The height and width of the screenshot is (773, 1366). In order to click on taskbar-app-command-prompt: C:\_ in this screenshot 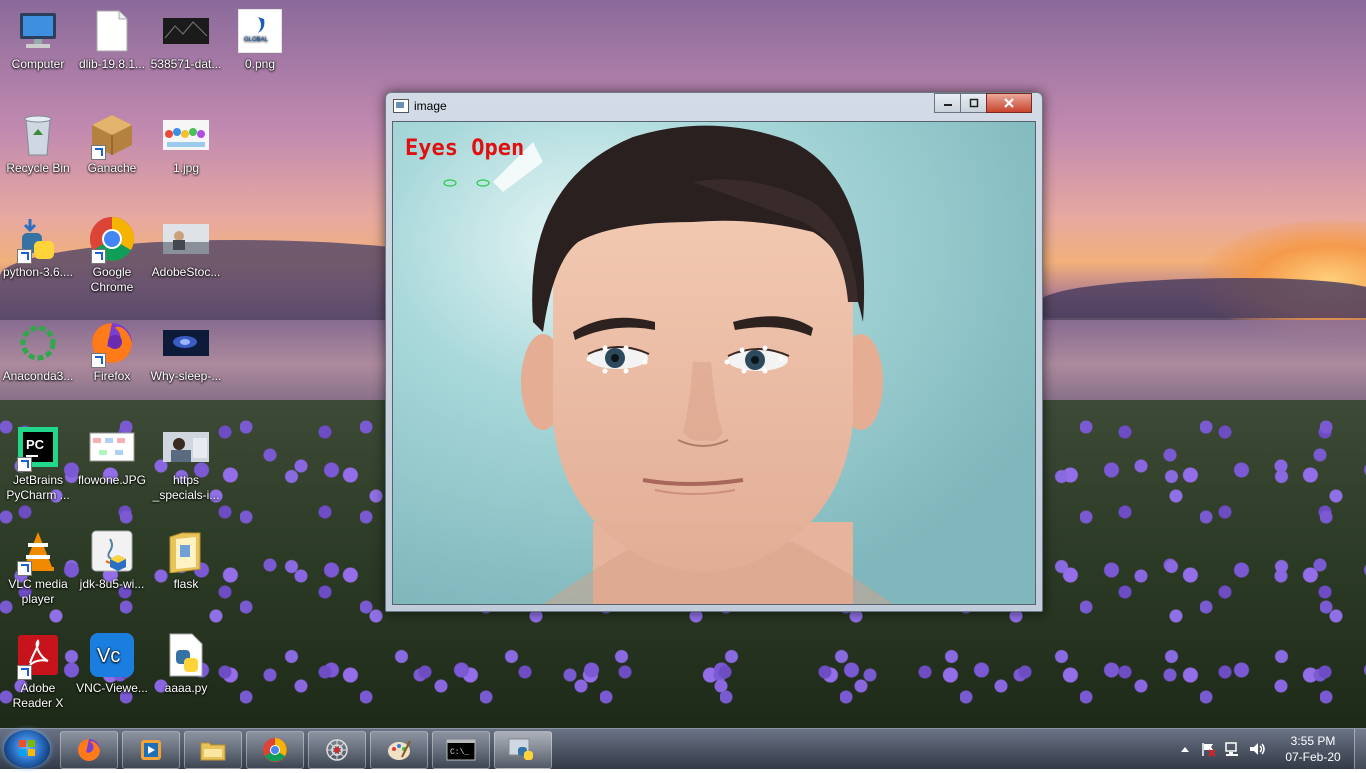, I will do `click(461, 750)`.